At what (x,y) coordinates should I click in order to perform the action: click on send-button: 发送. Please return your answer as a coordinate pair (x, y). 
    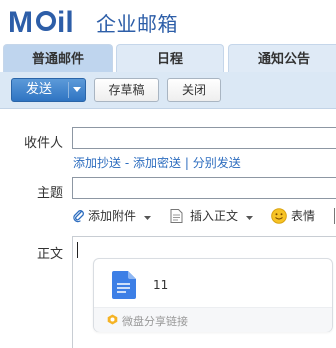
    Looking at the image, I should click on (39, 90).